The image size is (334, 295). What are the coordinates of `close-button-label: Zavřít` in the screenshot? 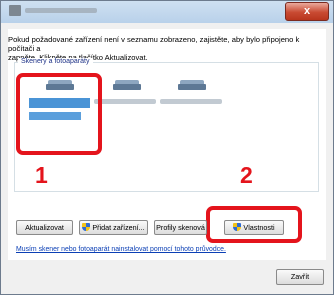 It's located at (300, 276).